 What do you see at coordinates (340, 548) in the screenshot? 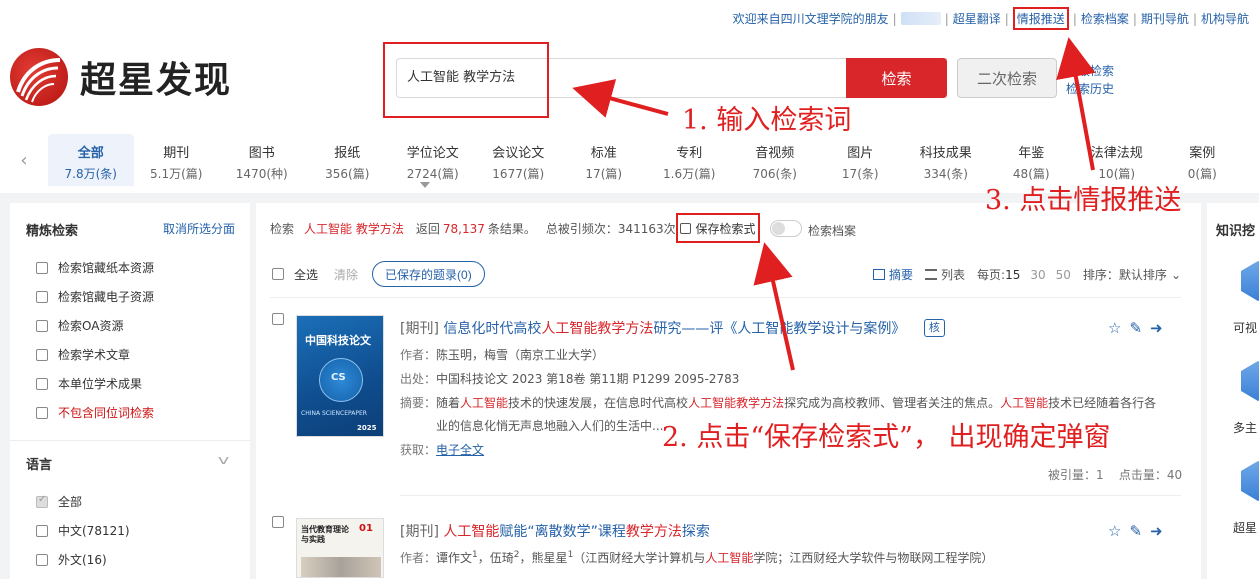
I see `cover-image: 当代教育理论与实践 01` at bounding box center [340, 548].